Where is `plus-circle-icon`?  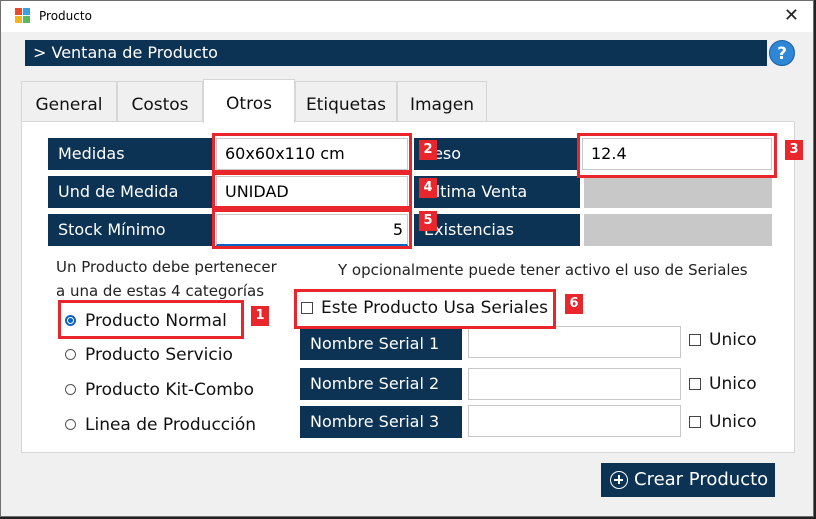 plus-circle-icon is located at coordinates (619, 480).